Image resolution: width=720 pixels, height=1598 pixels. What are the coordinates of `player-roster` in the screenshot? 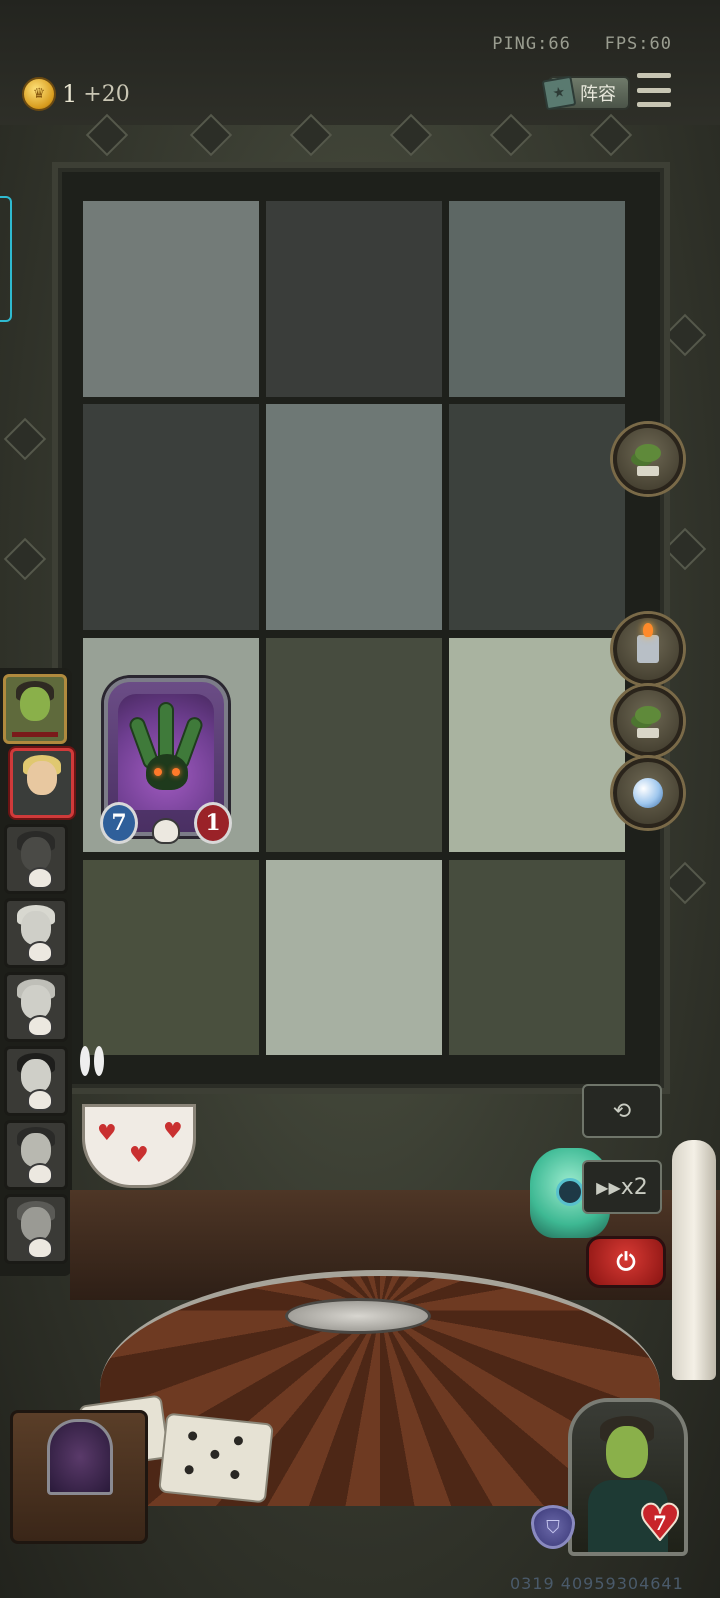 It's located at (37, 972).